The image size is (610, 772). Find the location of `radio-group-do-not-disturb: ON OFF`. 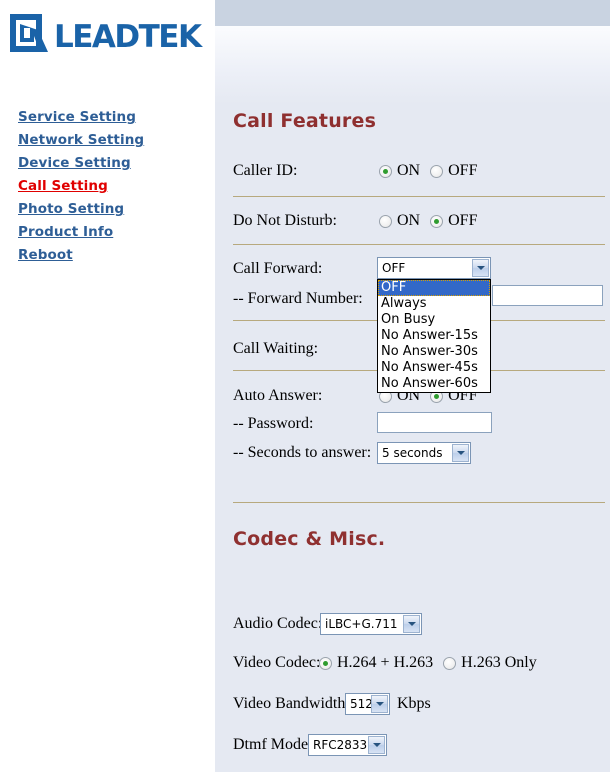

radio-group-do-not-disturb: ON OFF is located at coordinates (433, 221).